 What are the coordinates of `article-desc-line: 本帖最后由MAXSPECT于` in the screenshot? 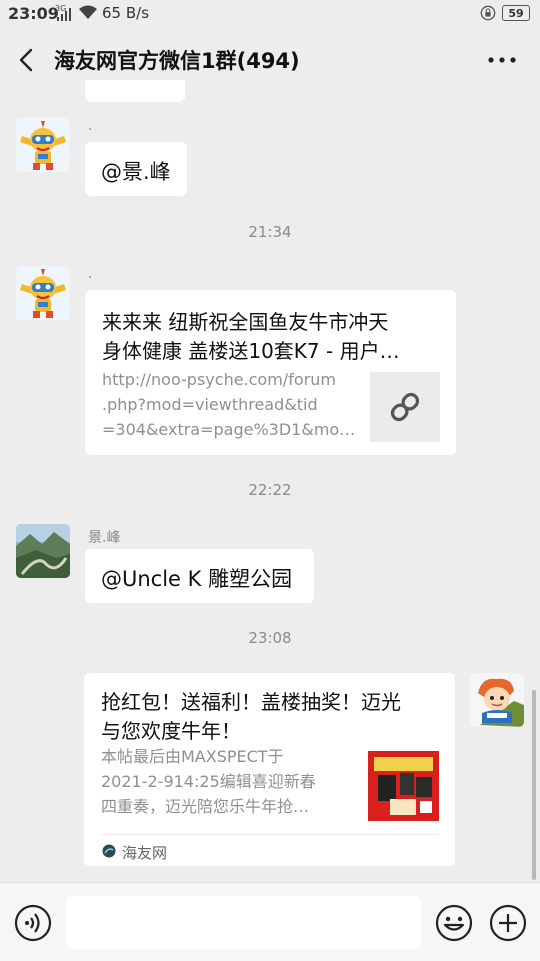 It's located at (192, 756).